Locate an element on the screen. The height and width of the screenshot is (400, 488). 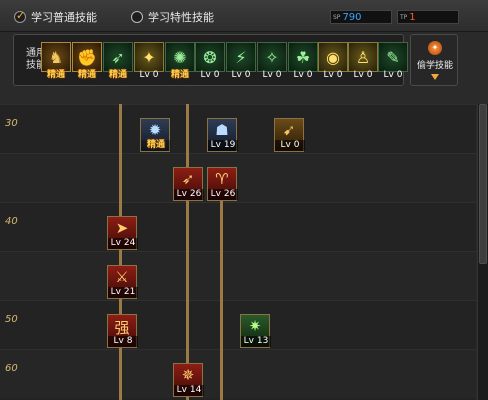
skill-slot: ⚡ Lv 0 is located at coordinates (241, 61).